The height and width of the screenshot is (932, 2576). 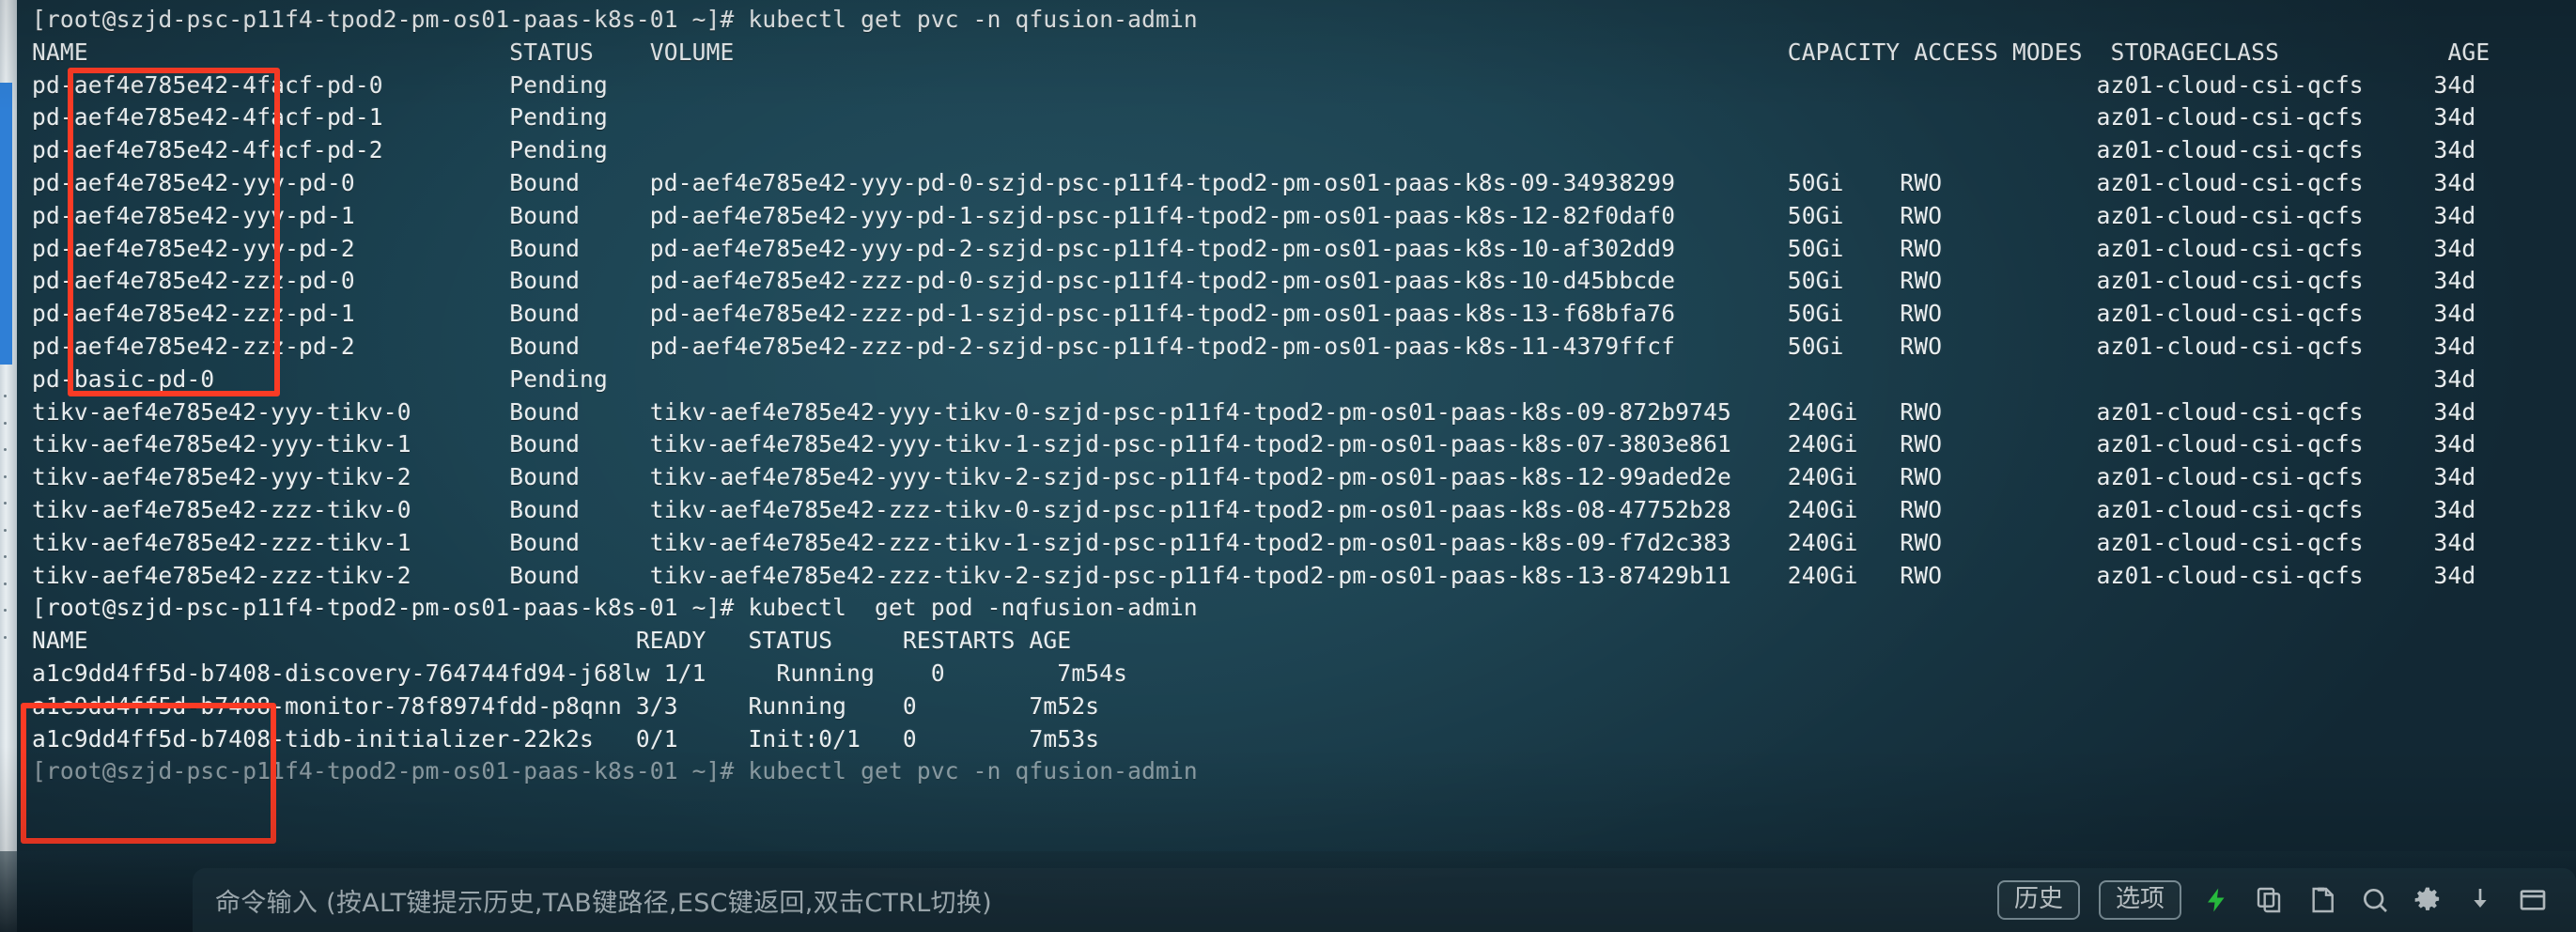 What do you see at coordinates (2038, 900) in the screenshot?
I see `history-button: 历史` at bounding box center [2038, 900].